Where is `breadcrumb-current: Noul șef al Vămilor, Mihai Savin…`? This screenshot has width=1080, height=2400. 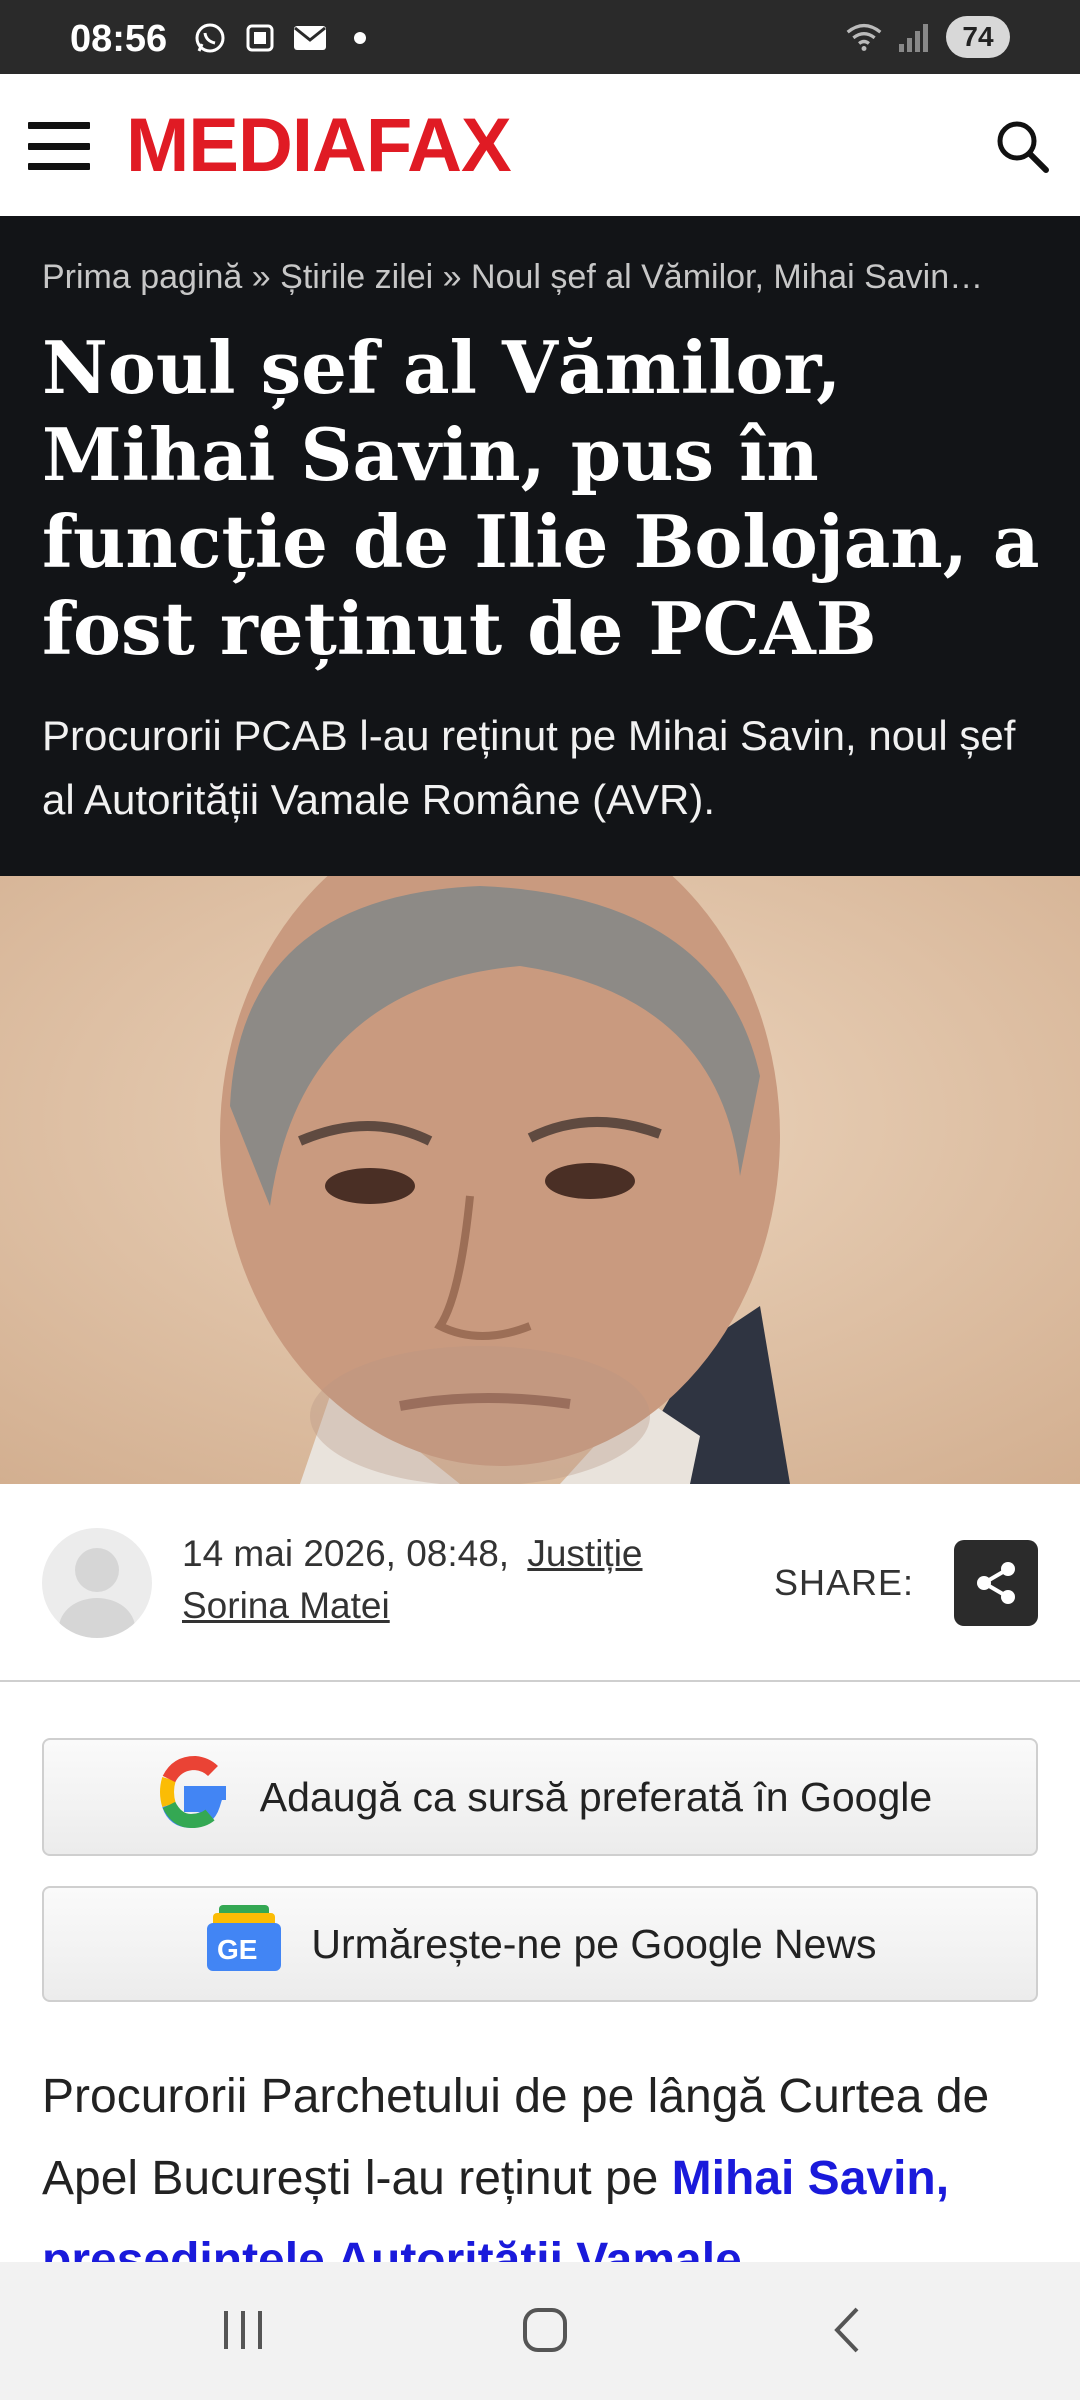 breadcrumb-current: Noul șef al Vămilor, Mihai Savin… is located at coordinates (727, 277).